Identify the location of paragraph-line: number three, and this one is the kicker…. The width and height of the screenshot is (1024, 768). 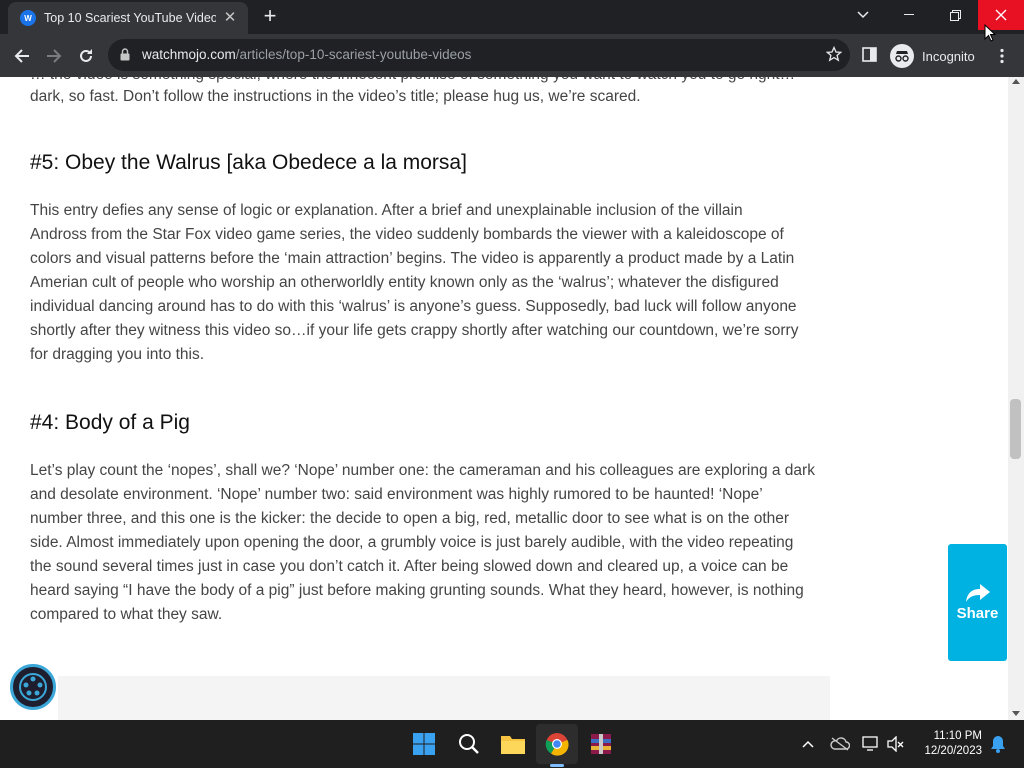
(410, 518).